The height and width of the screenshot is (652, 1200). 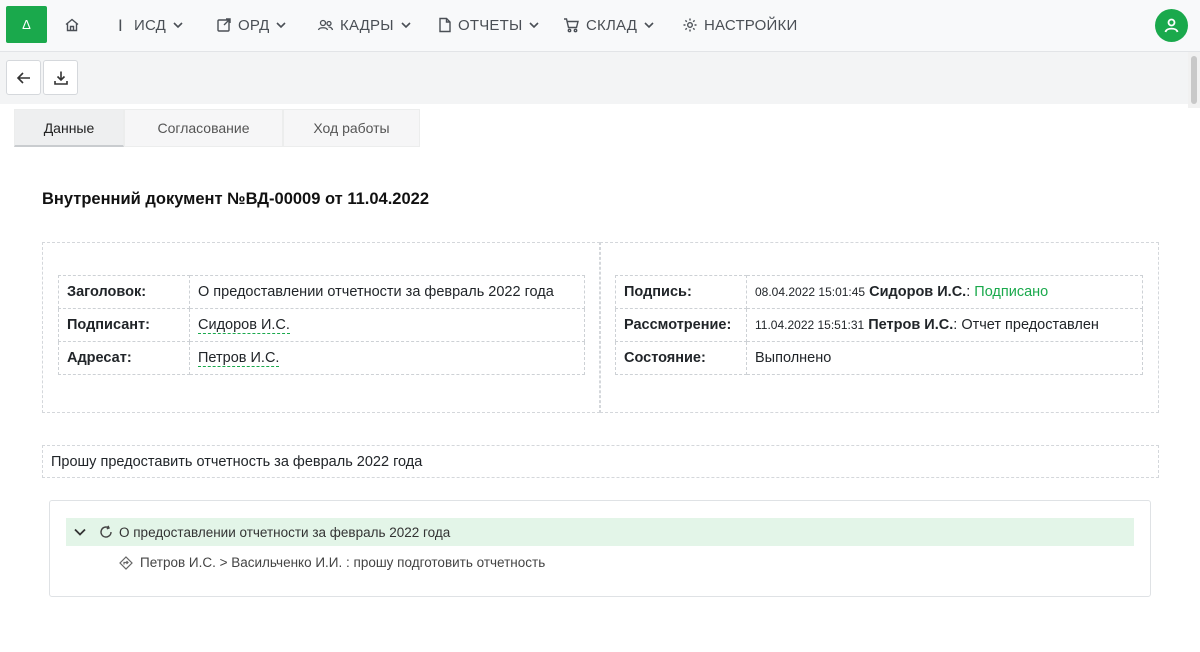 I want to click on nav-item-label: НАСТРОЙКИ, so click(x=751, y=25).